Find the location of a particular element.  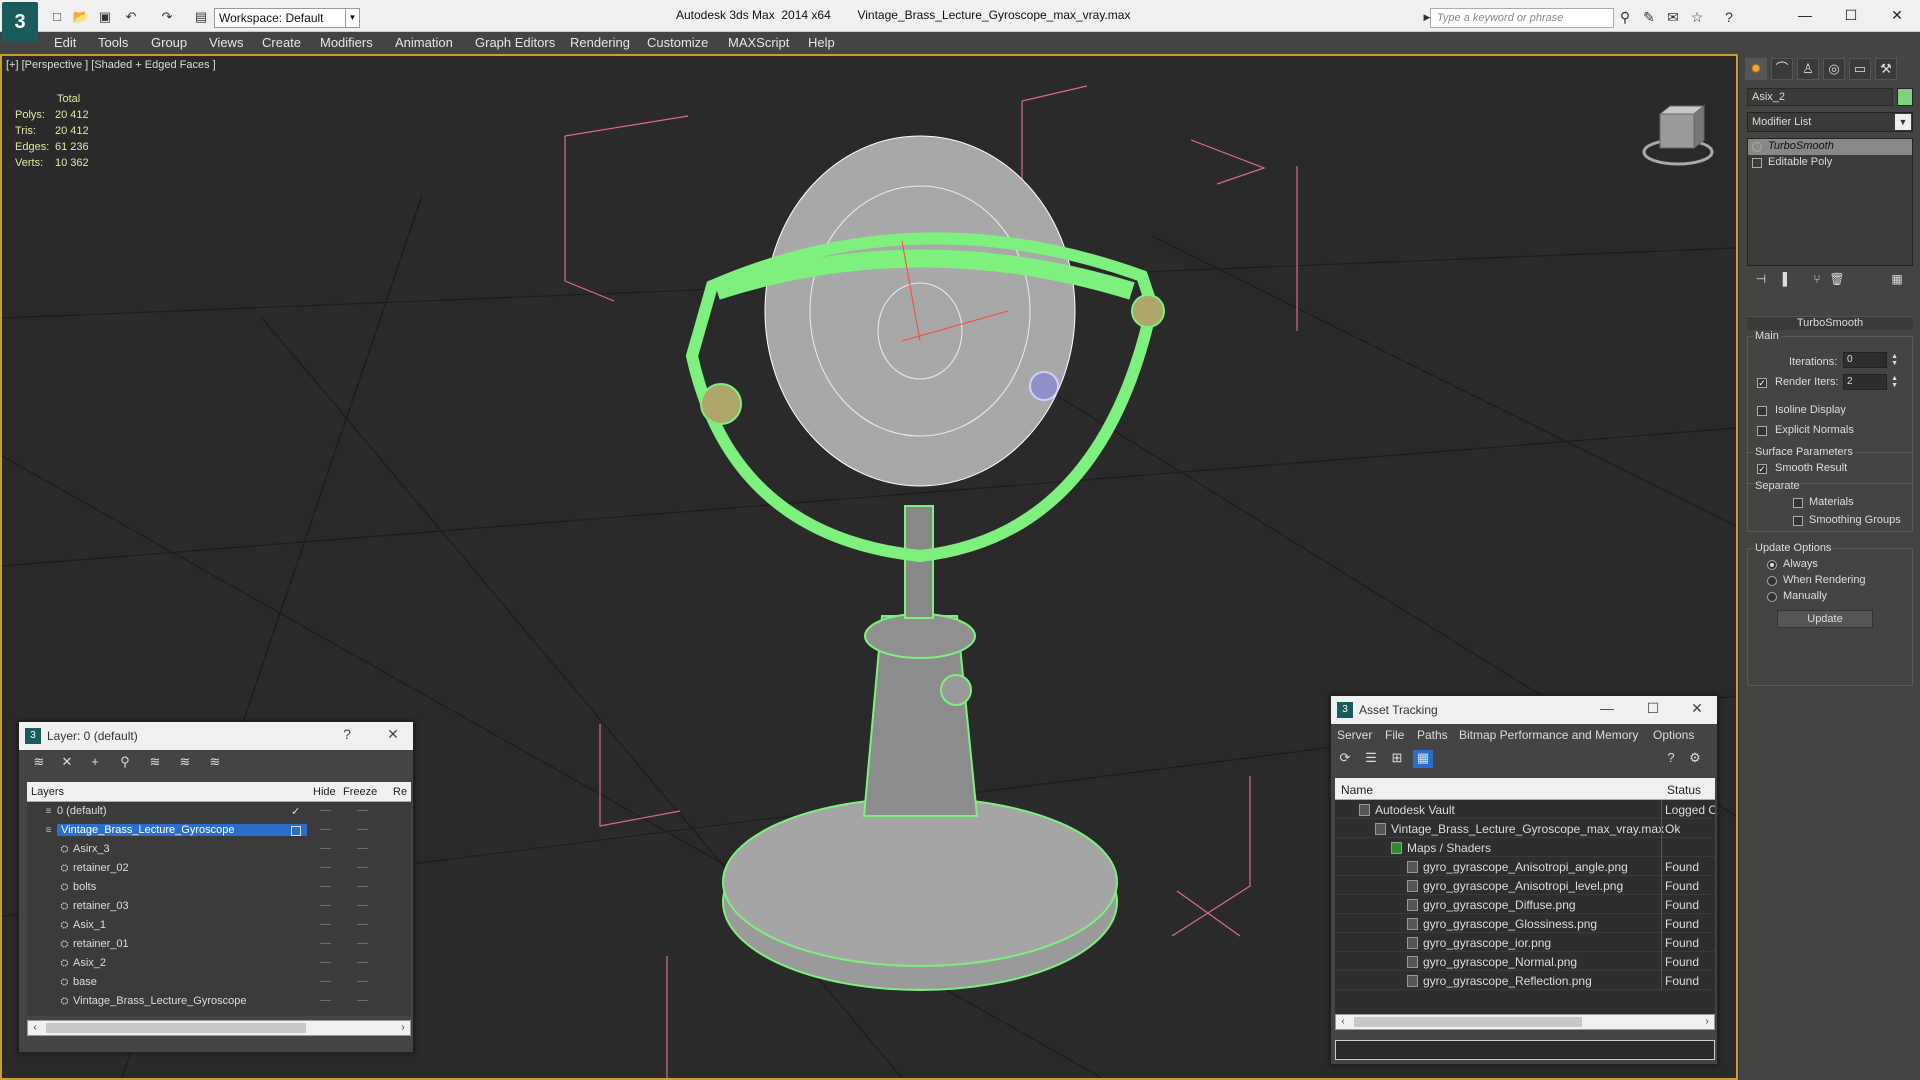

layer-row: ⛭ Asirx_3 –– –– is located at coordinates (219, 850).